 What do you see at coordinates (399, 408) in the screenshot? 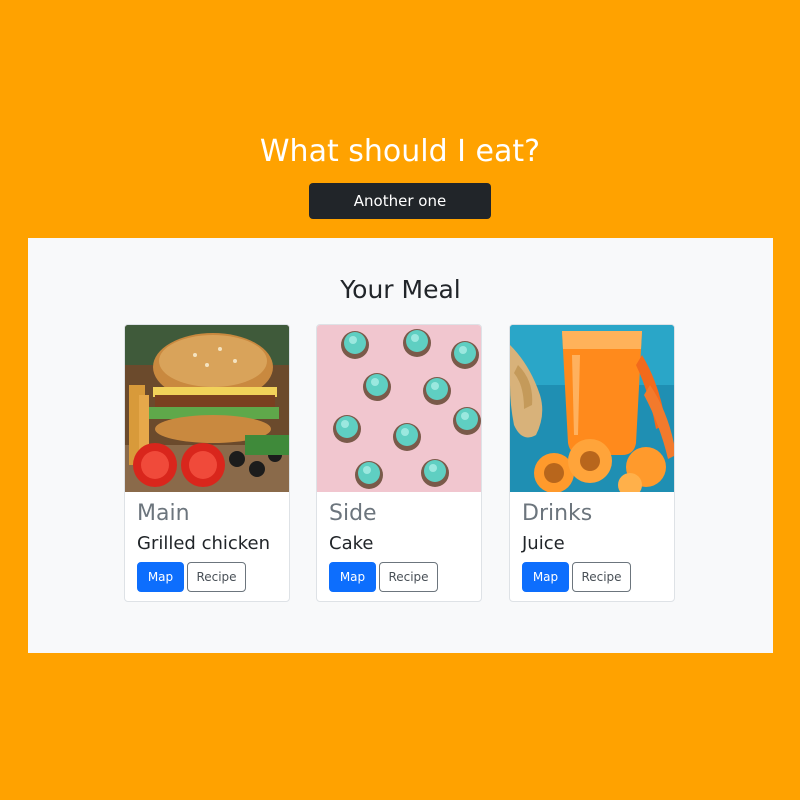
I see `cupcakes-image` at bounding box center [399, 408].